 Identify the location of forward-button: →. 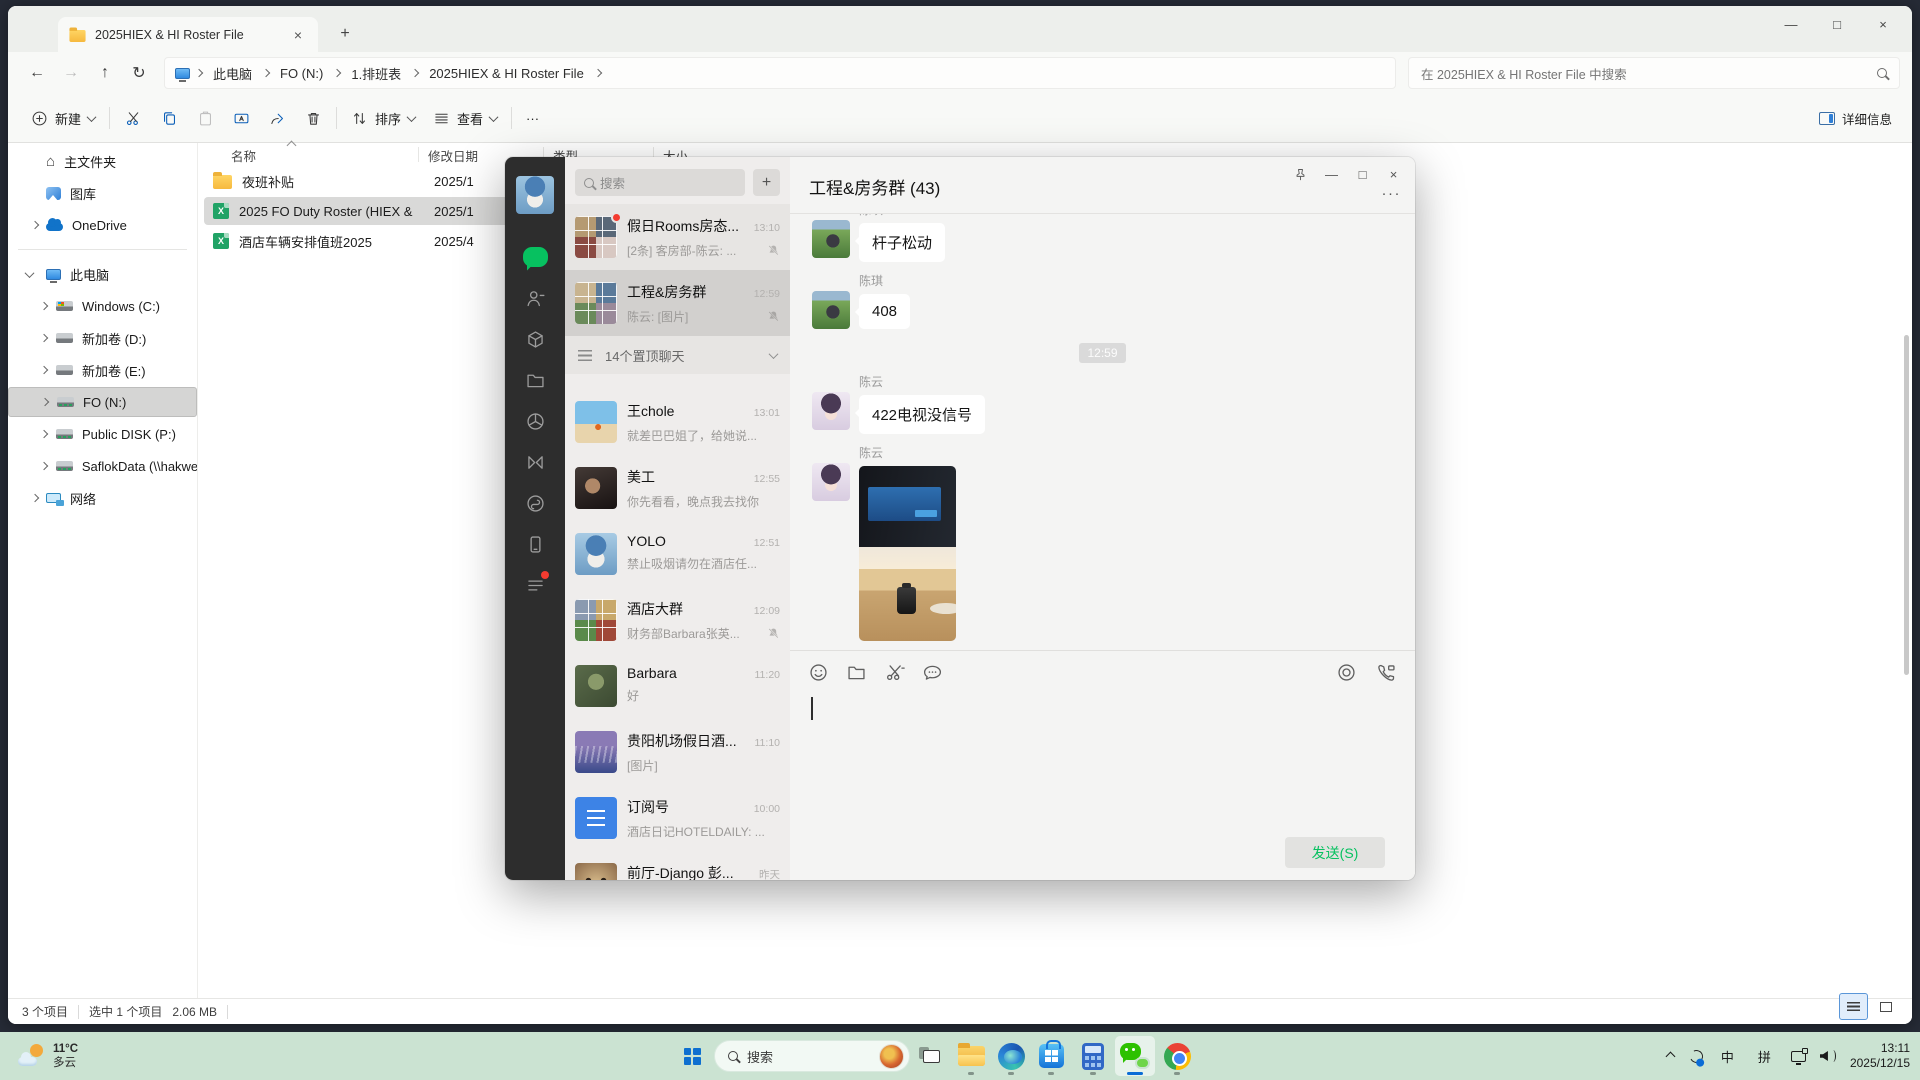
(71, 73).